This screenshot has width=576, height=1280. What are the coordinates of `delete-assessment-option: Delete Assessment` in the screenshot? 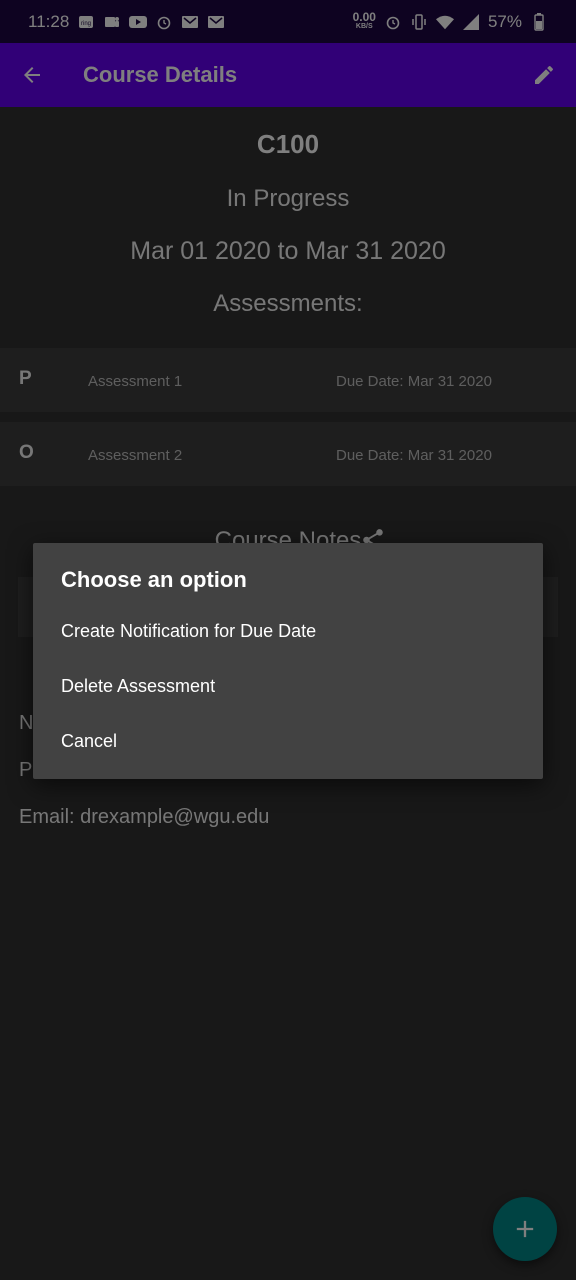 It's located at (288, 686).